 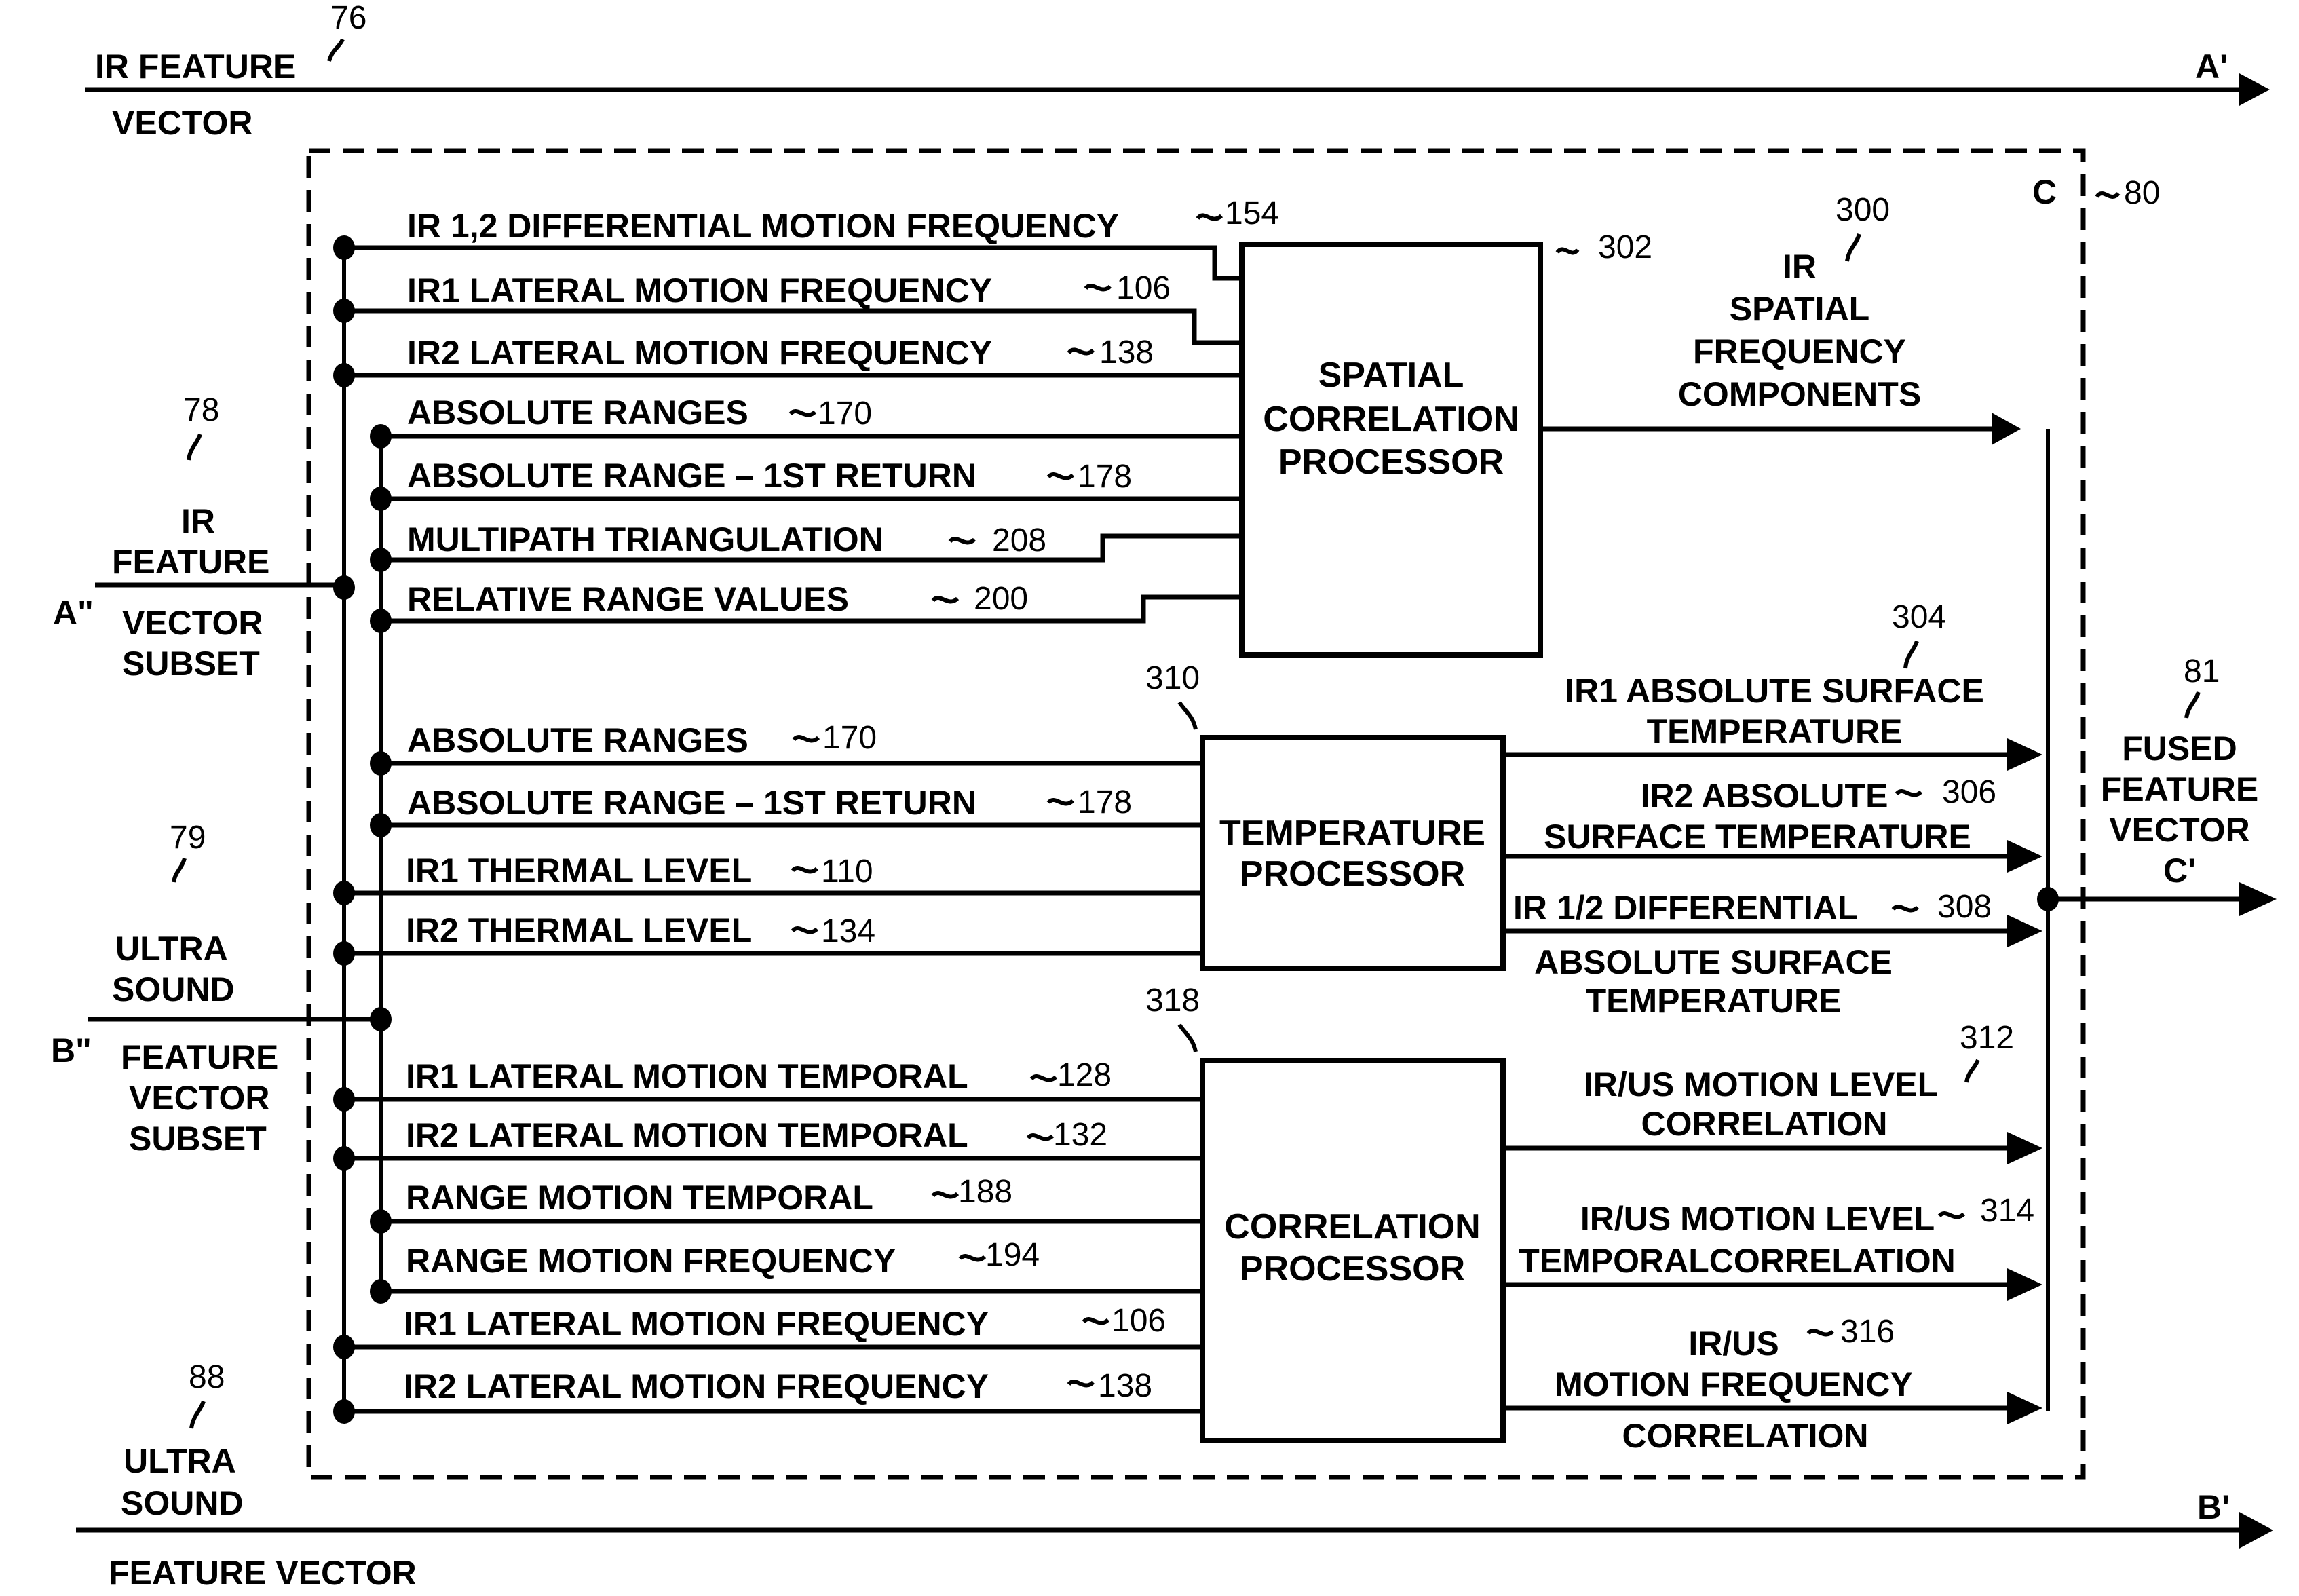 What do you see at coordinates (1105, 477) in the screenshot?
I see `input-ref: 178` at bounding box center [1105, 477].